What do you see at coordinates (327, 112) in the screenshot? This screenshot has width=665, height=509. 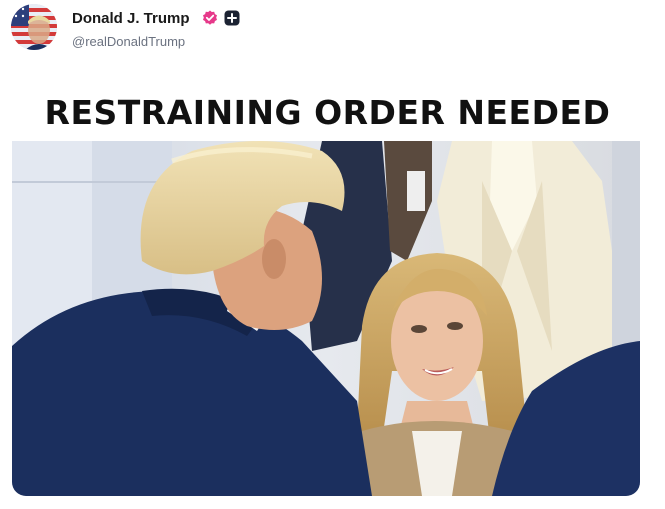 I see `image-headline: RESTRAINING ORDER NEEDED` at bounding box center [327, 112].